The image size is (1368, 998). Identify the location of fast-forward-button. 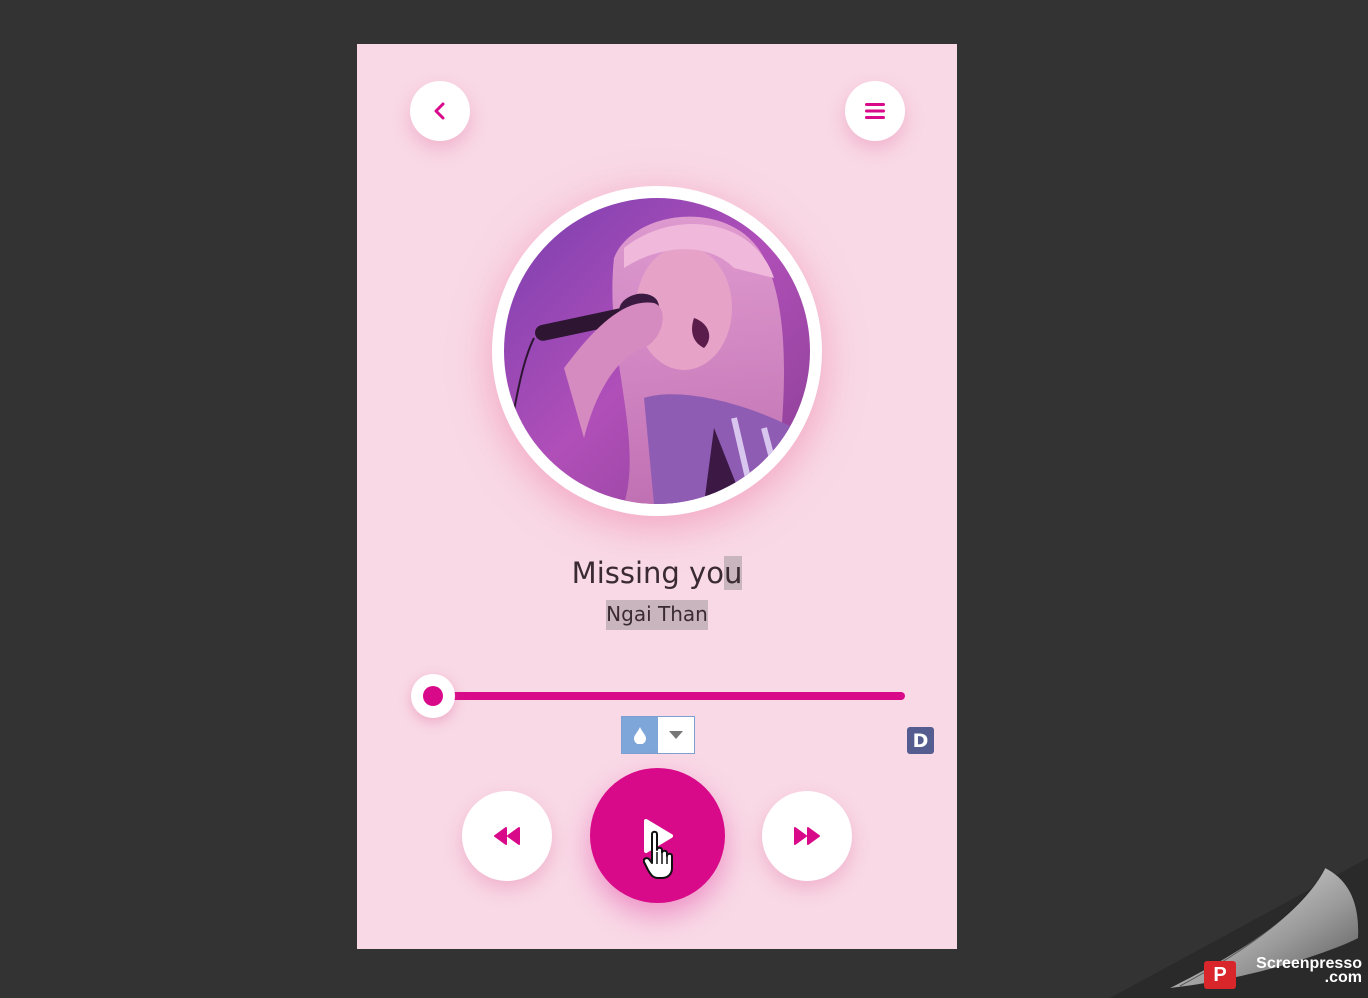
(807, 836).